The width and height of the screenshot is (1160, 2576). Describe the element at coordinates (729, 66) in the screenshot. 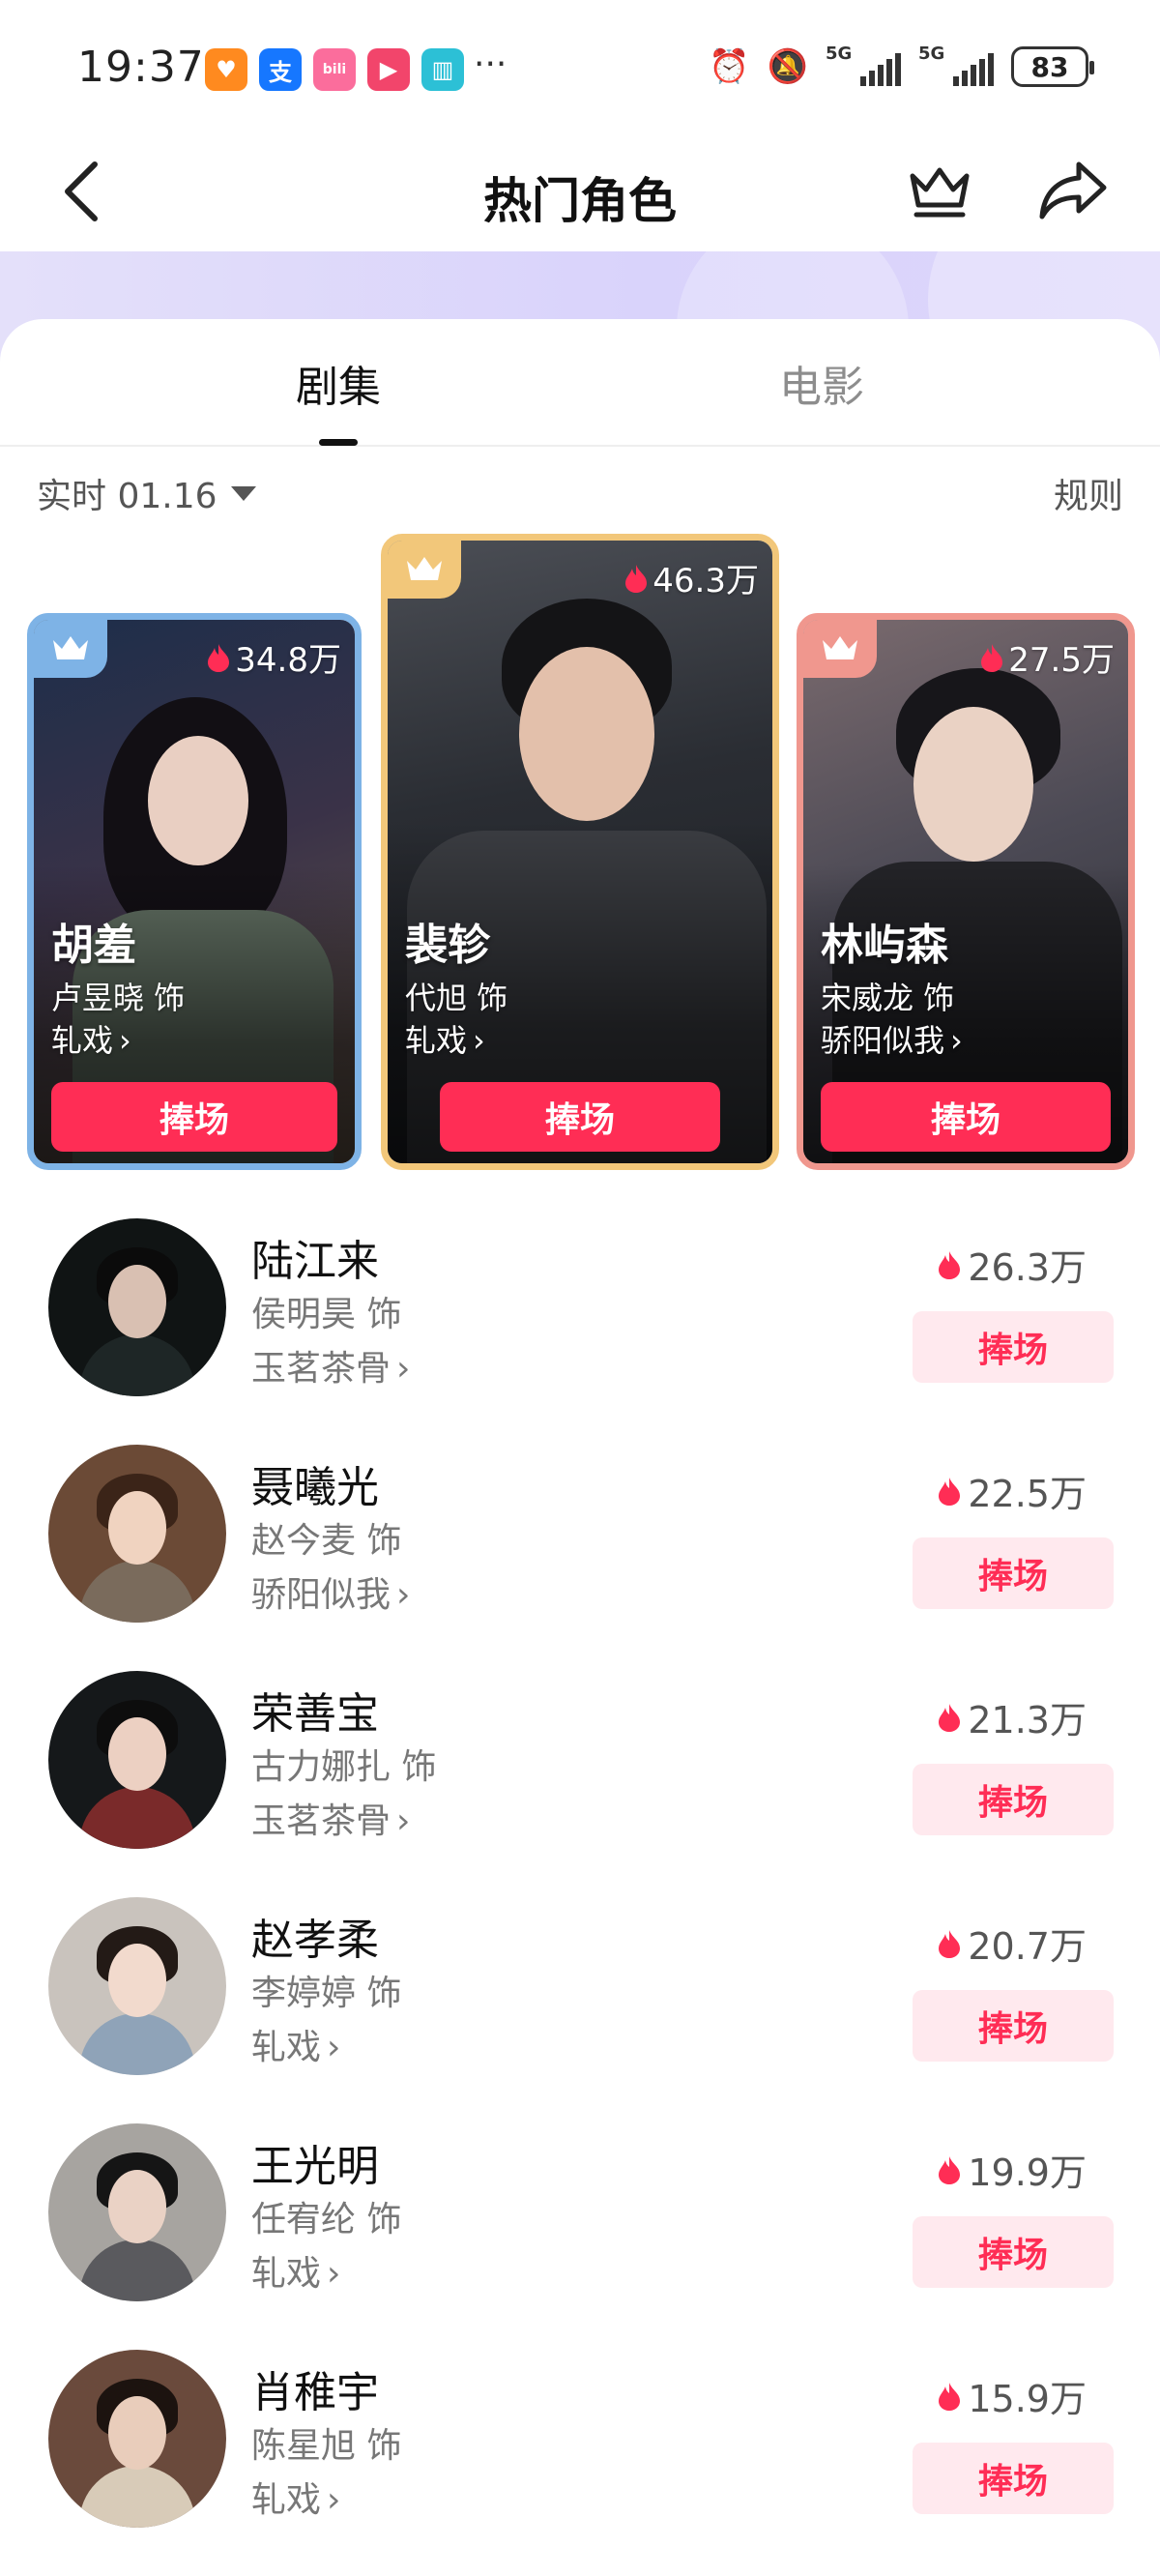

I see `alarm-icon: ⏰` at that location.